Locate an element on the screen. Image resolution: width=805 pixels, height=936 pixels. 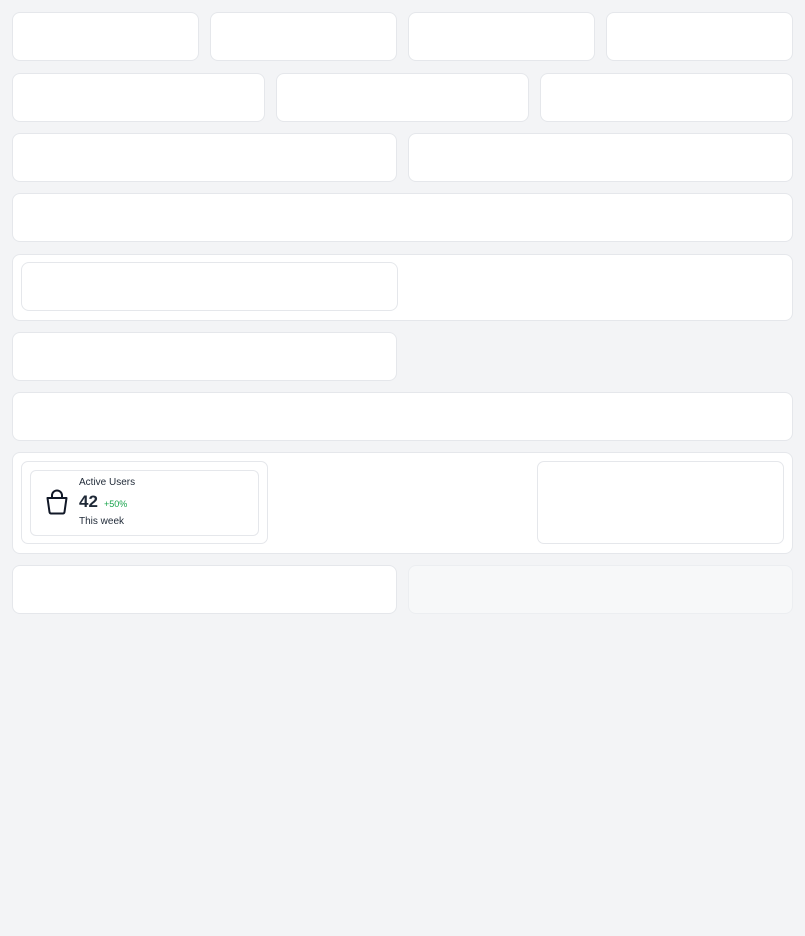
stat-label: Active Users is located at coordinates (107, 482).